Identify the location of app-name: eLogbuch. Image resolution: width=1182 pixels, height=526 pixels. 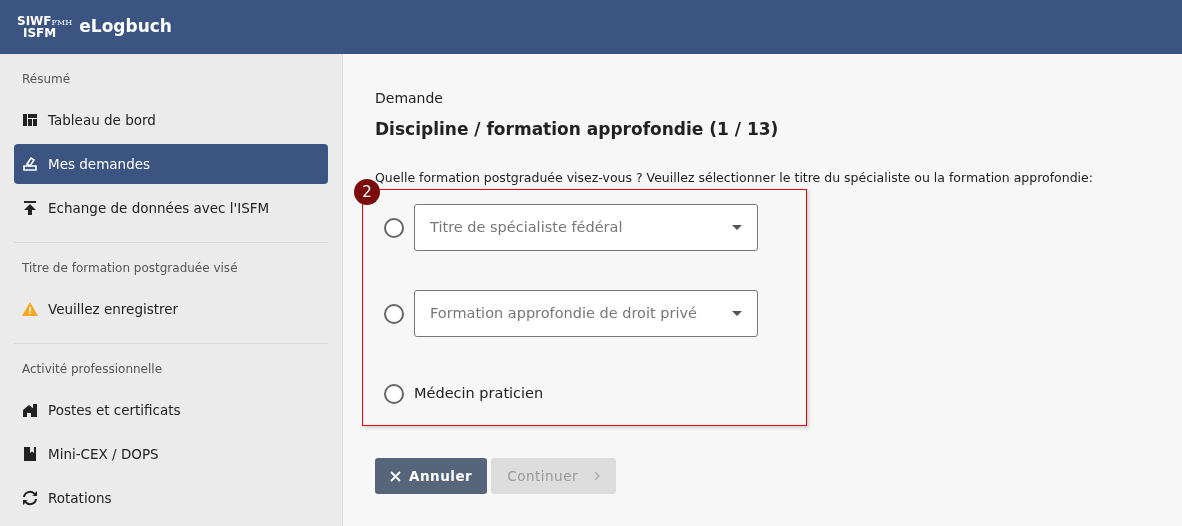
(125, 27).